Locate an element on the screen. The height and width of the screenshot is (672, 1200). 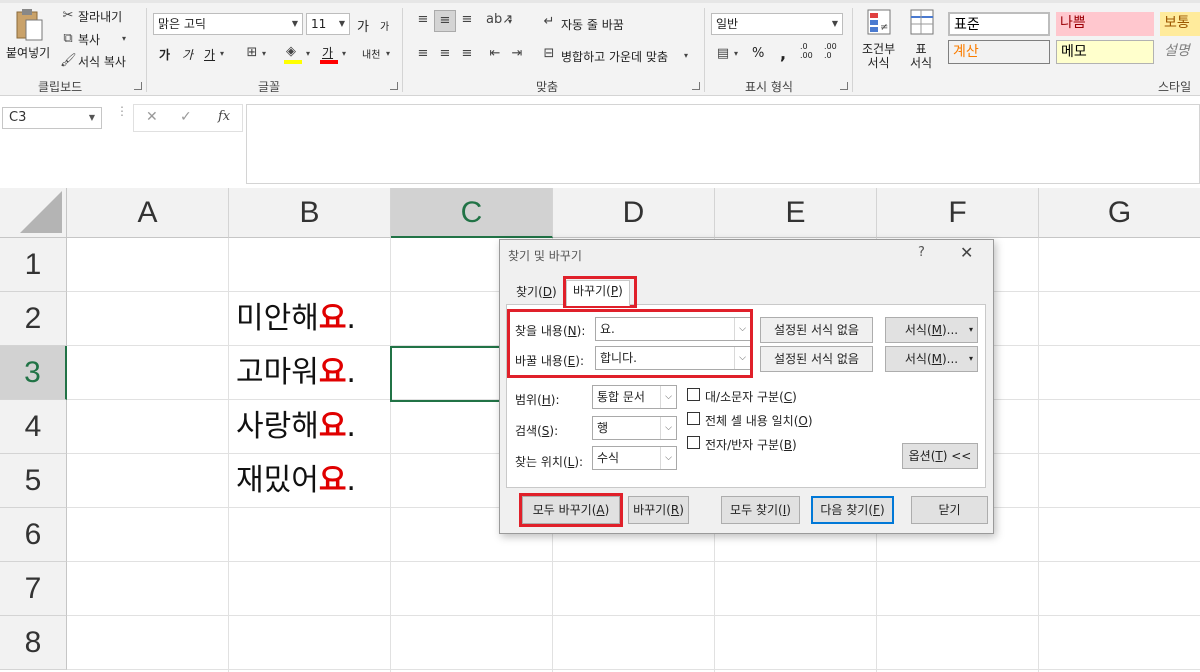
comma-button: , is located at coordinates (783, 53).